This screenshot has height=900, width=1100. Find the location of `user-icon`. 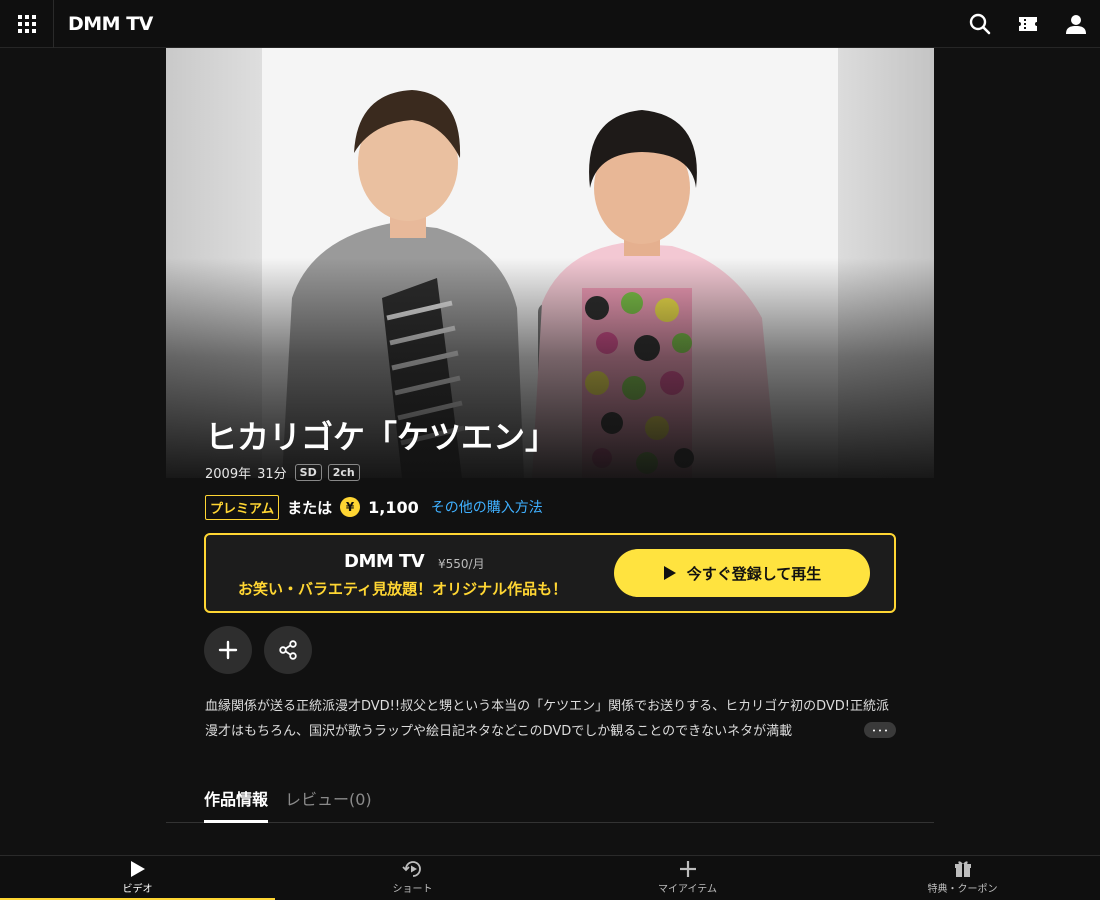

user-icon is located at coordinates (1076, 24).